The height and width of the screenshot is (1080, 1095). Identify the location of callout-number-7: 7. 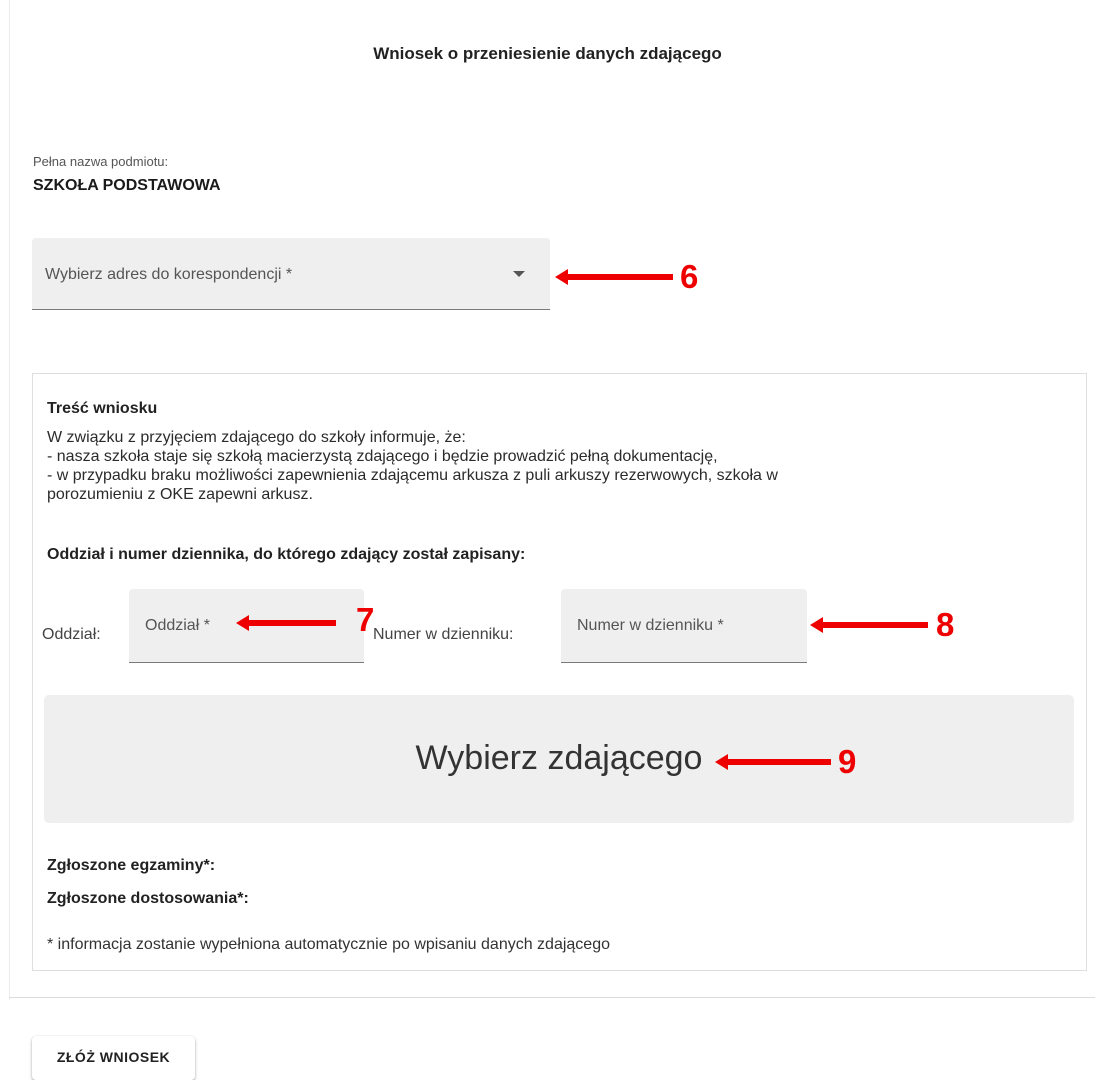
(365, 619).